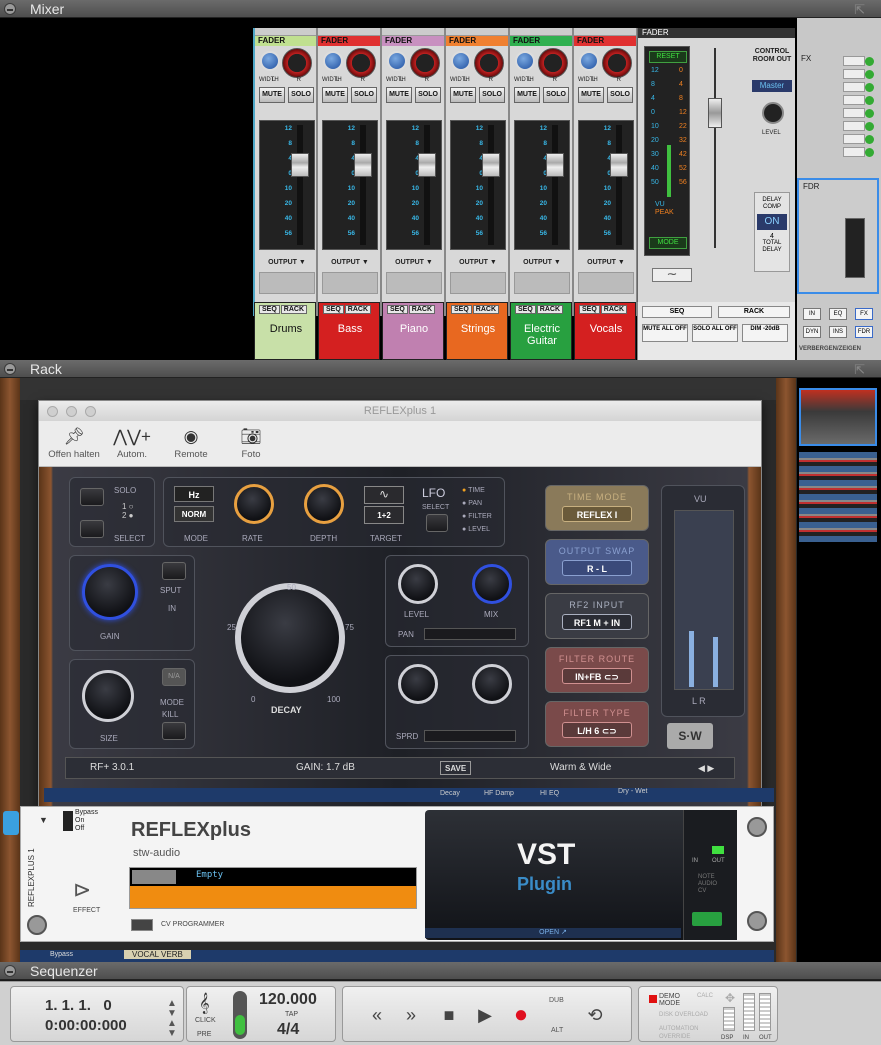 The image size is (881, 1045). I want to click on lfo-option-filter: ● FILTER, so click(477, 516).